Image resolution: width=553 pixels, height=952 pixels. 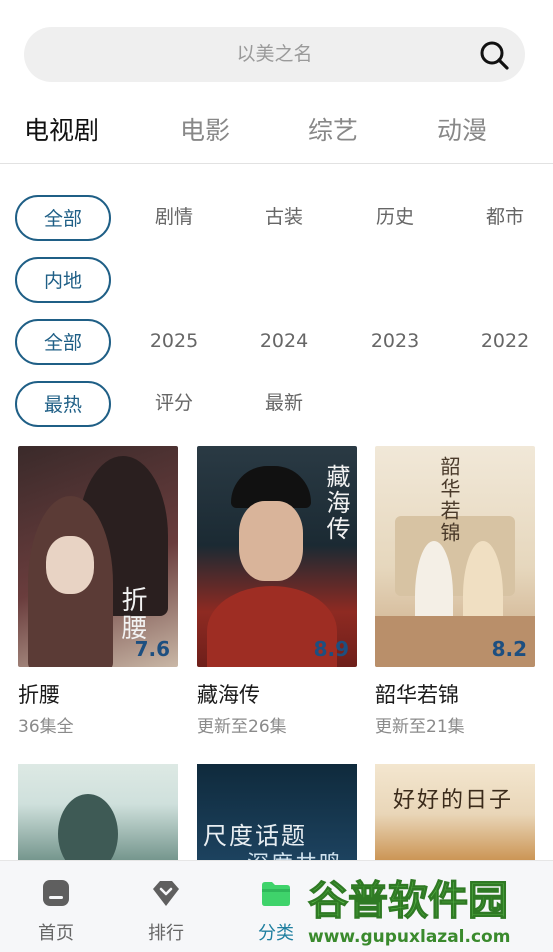 I want to click on filter-genre-history: 历史, so click(x=395, y=218).